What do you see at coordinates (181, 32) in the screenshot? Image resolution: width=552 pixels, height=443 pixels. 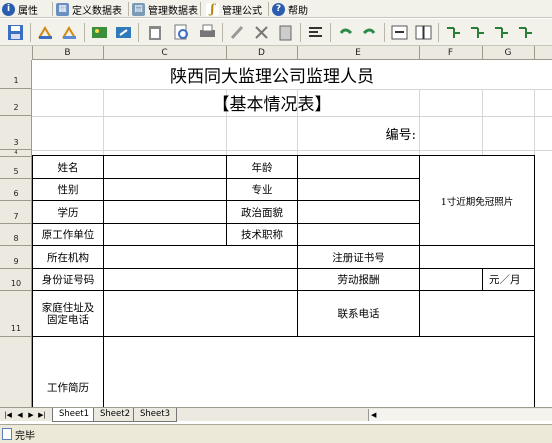 I see `print-preview-icon` at bounding box center [181, 32].